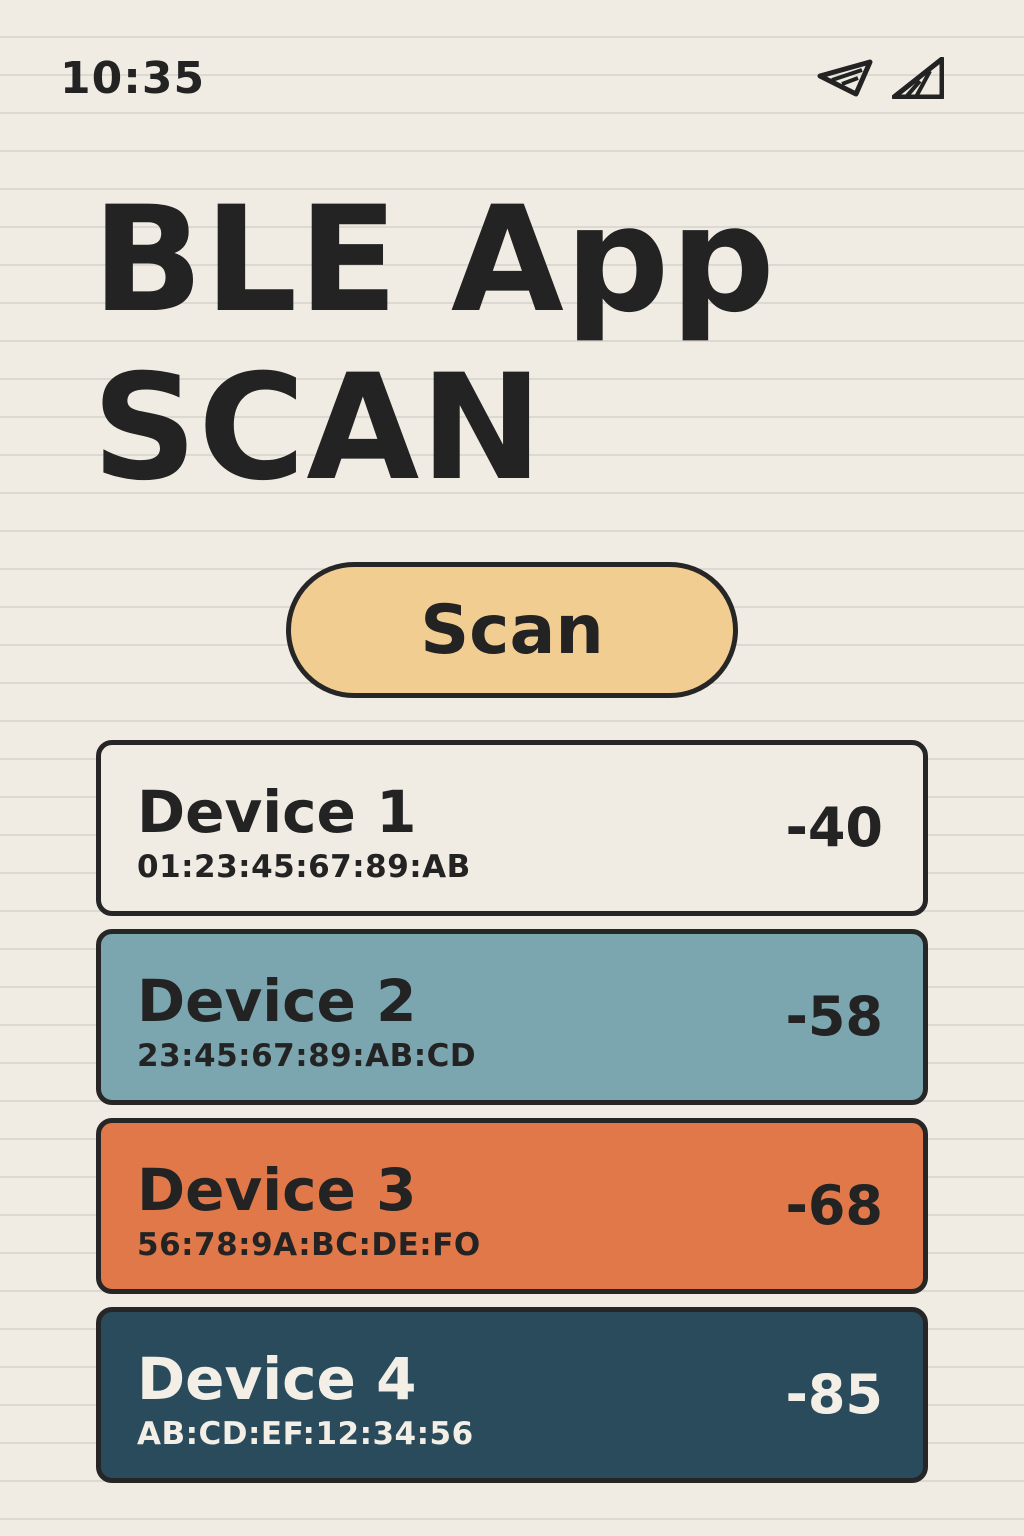  Describe the element at coordinates (502, 78) in the screenshot. I see `status-bar: 10:35` at that location.